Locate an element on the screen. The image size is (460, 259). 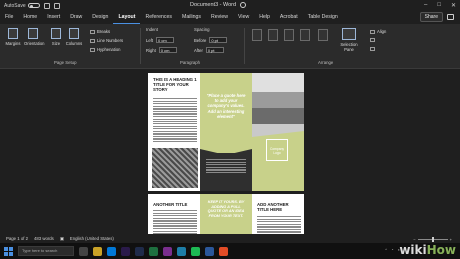
excel-icon is located at coordinates (153, 251).